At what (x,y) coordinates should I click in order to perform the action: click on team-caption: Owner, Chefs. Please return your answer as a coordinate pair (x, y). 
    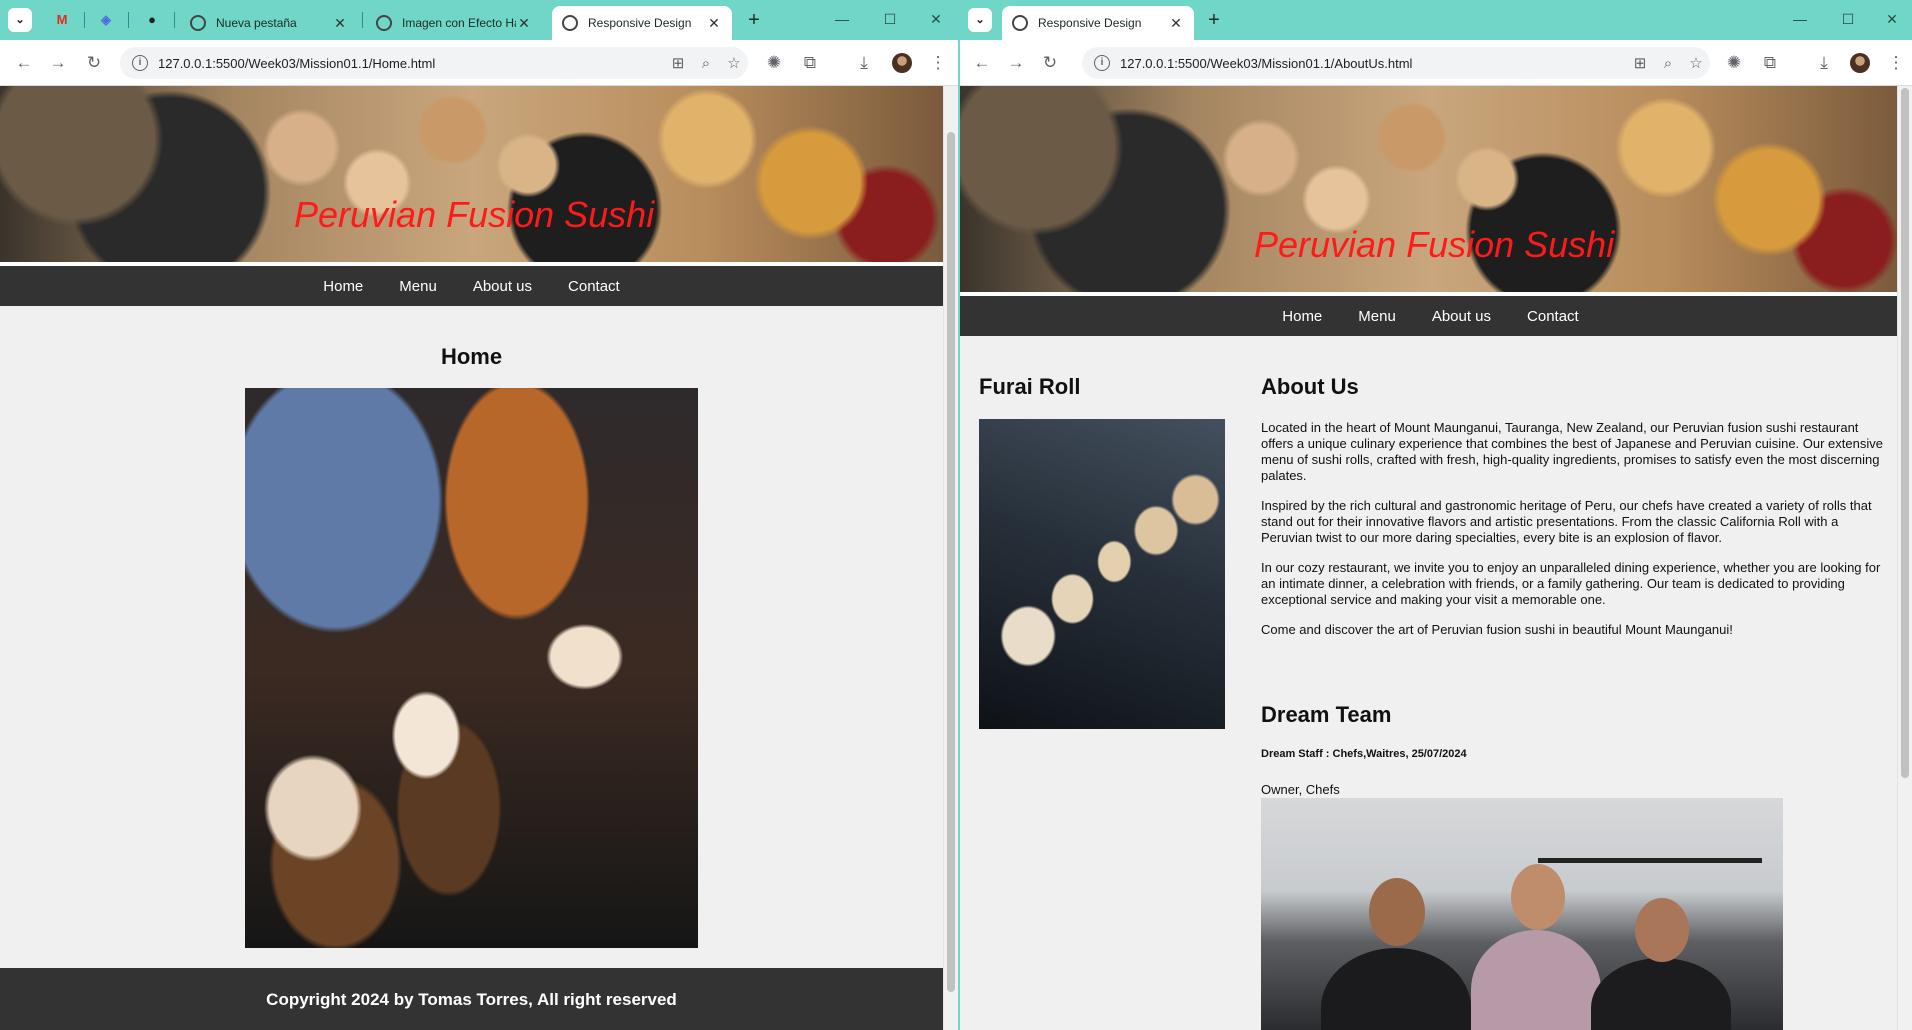
    Looking at the image, I should click on (1300, 789).